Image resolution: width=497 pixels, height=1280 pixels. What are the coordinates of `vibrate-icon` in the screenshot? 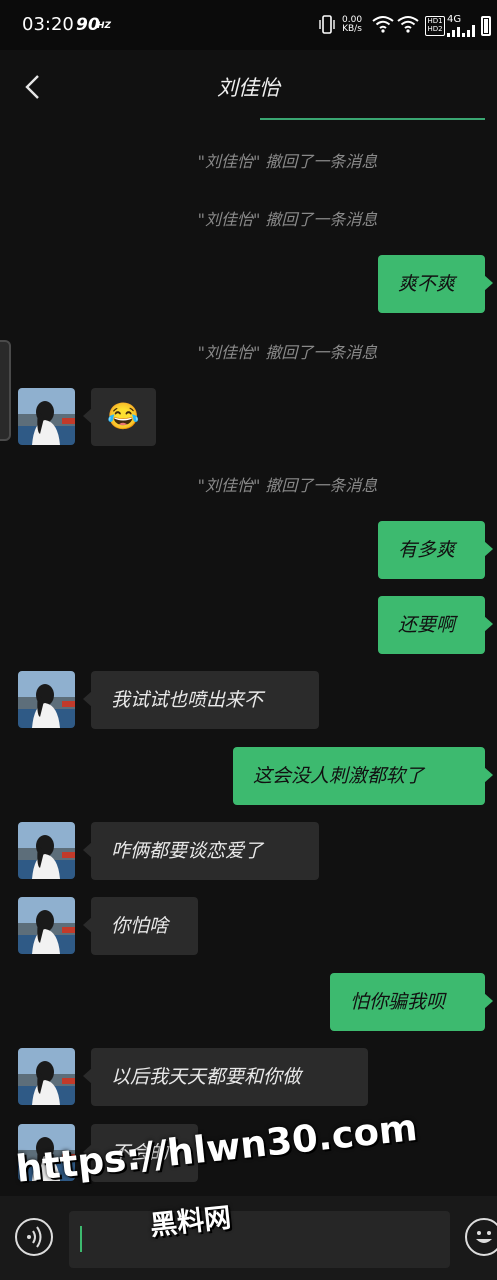 It's located at (327, 24).